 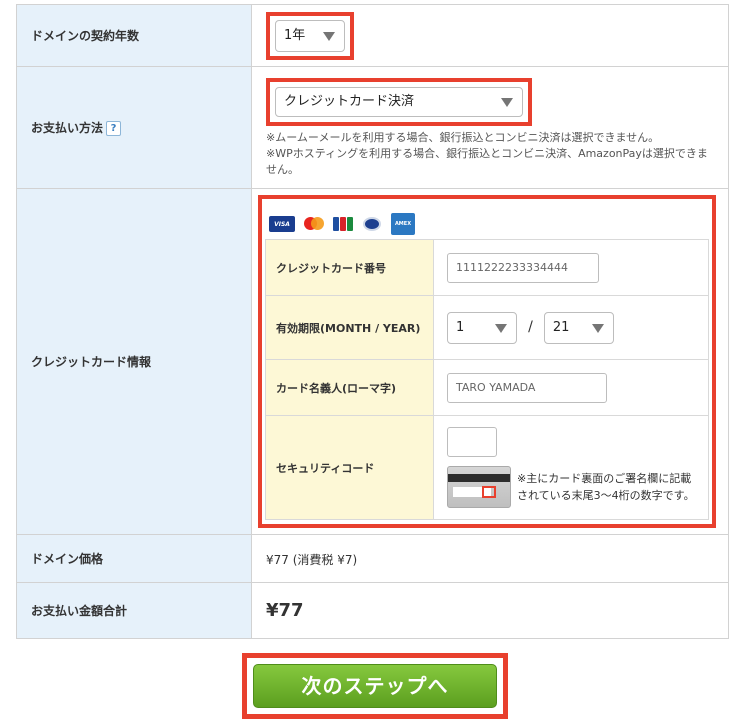 I want to click on row-contract-term: ドメインの契約年数 1年, so click(x=372, y=35).